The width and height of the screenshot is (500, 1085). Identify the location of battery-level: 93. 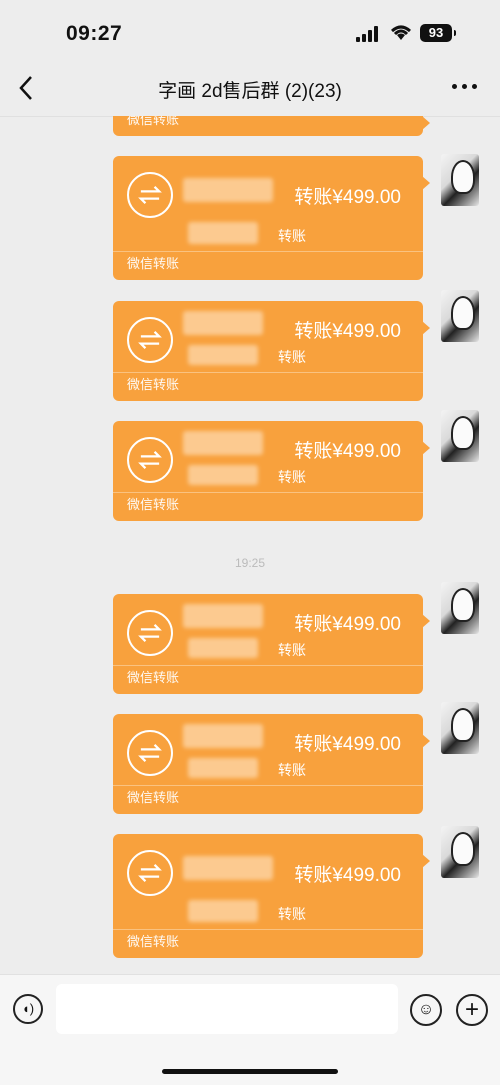
(436, 32).